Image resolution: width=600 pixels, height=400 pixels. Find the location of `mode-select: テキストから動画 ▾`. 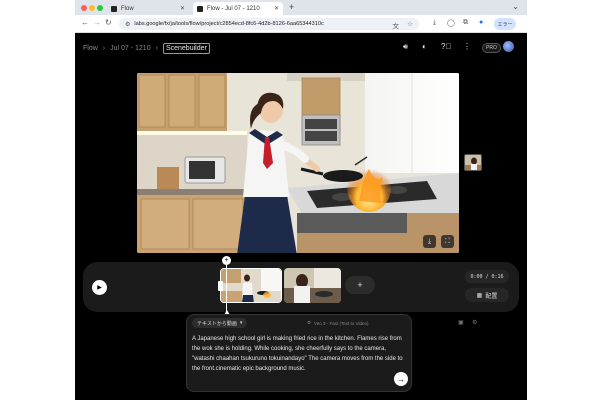

mode-select: テキストから動画 ▾ is located at coordinates (220, 323).